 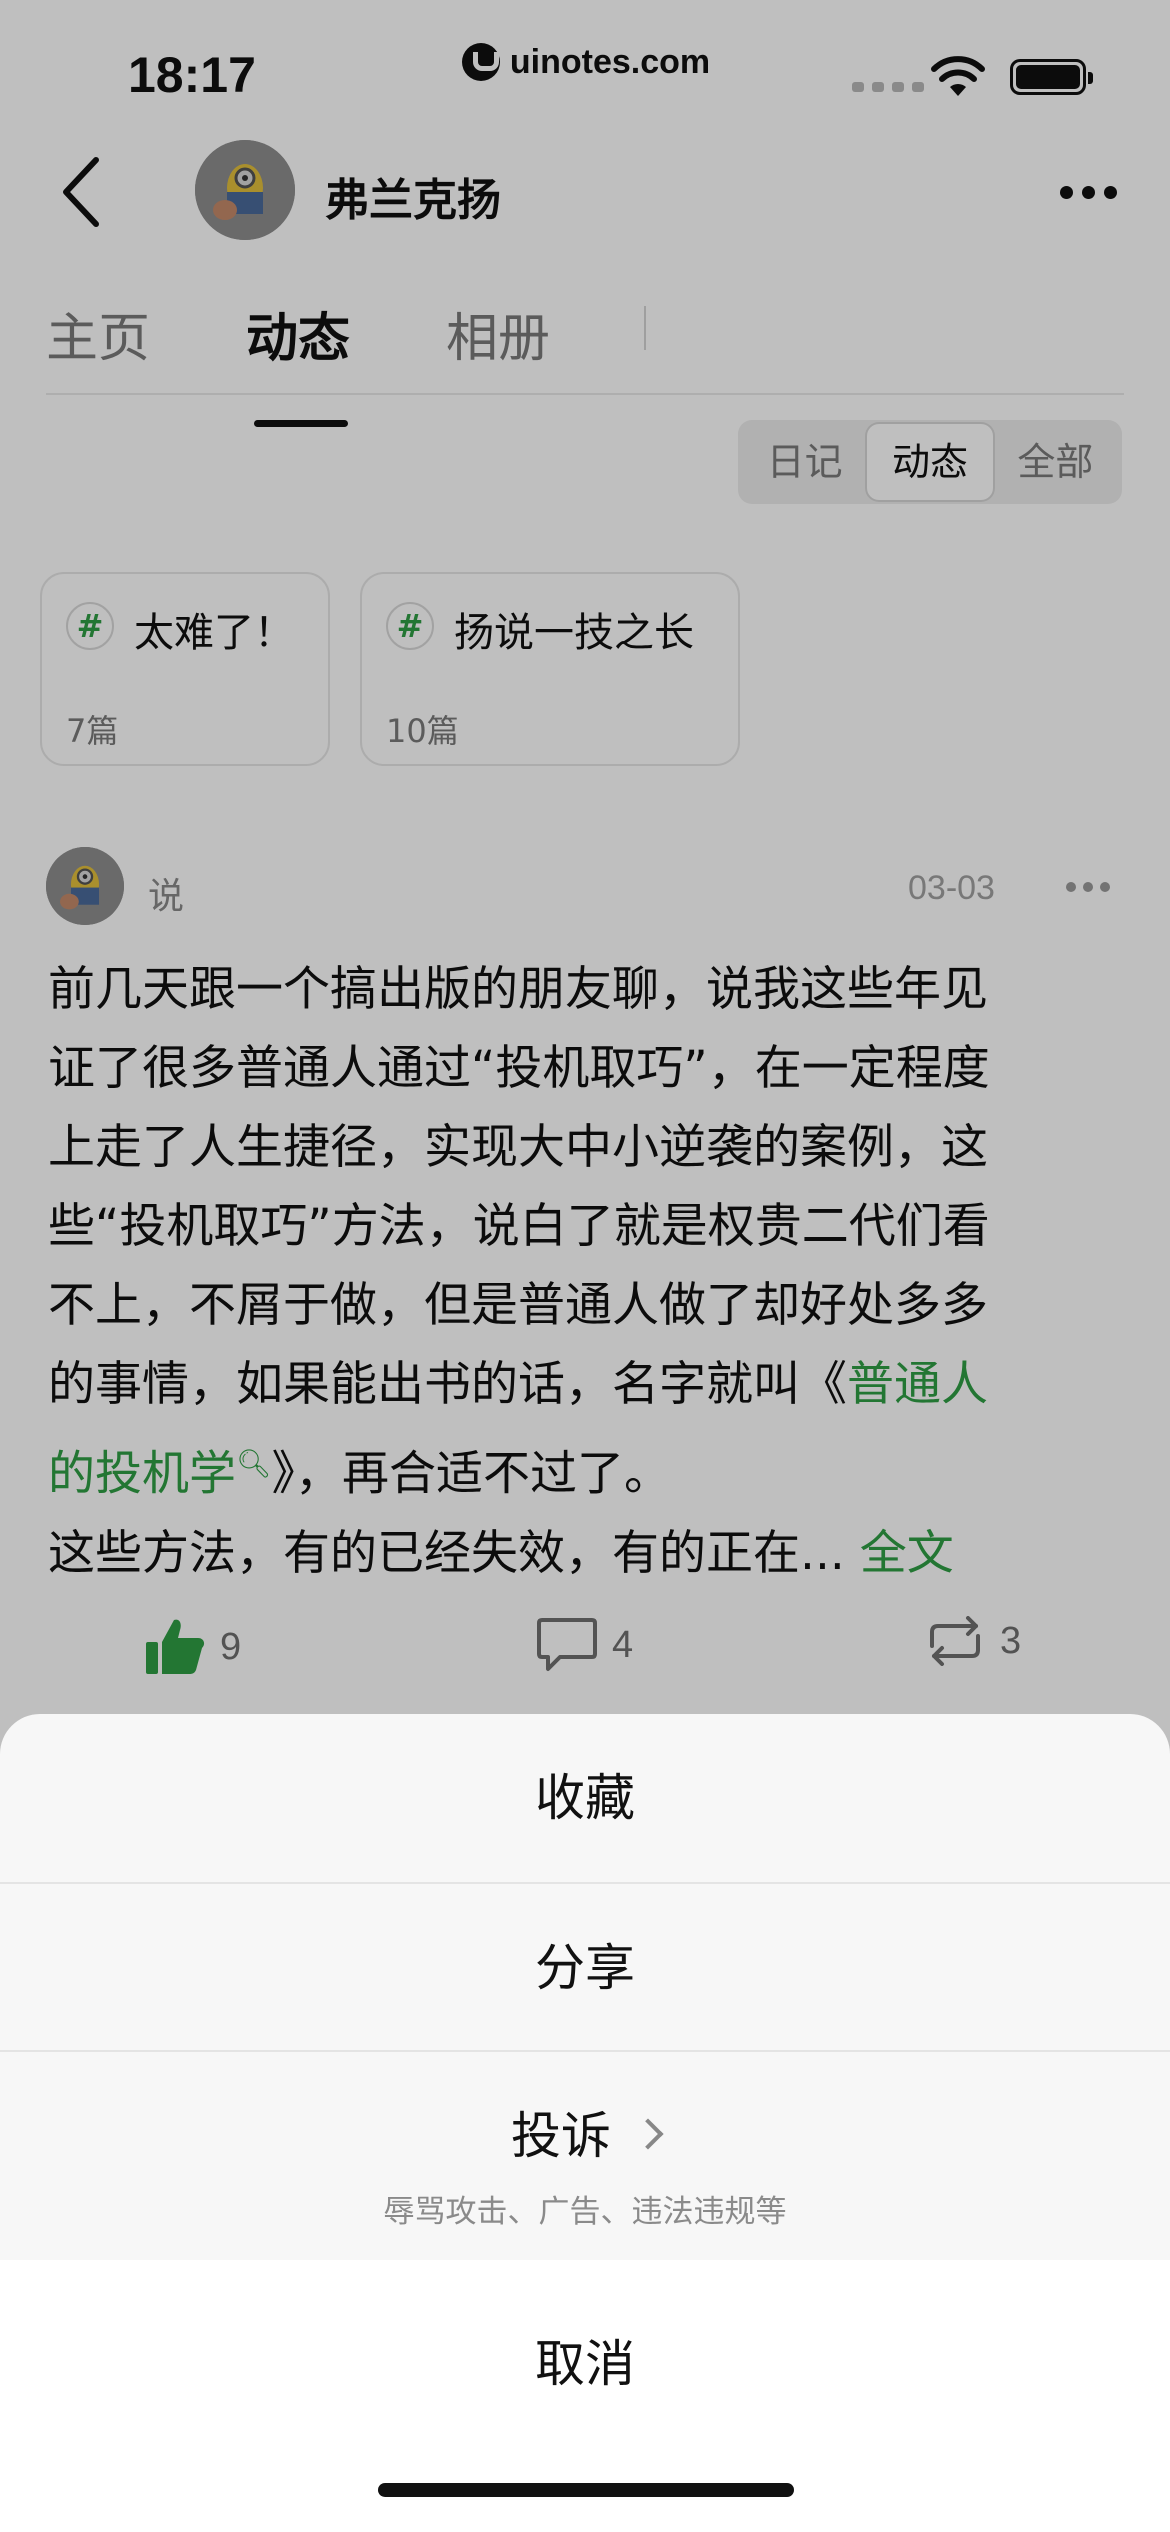 I want to click on cancel-button: 取消, so click(x=585, y=2360).